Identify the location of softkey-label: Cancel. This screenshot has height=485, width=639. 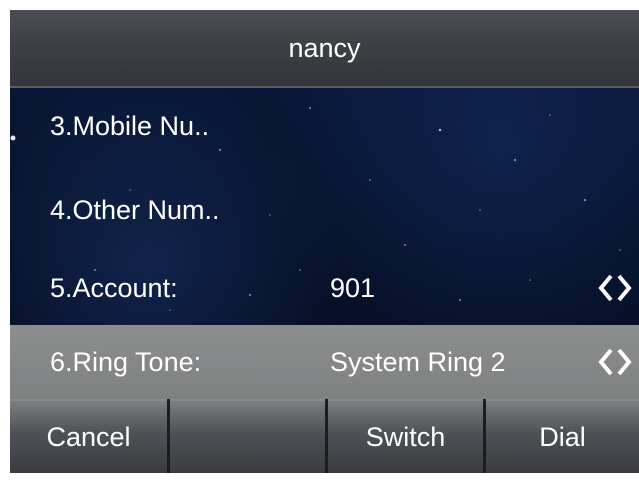
(88, 436).